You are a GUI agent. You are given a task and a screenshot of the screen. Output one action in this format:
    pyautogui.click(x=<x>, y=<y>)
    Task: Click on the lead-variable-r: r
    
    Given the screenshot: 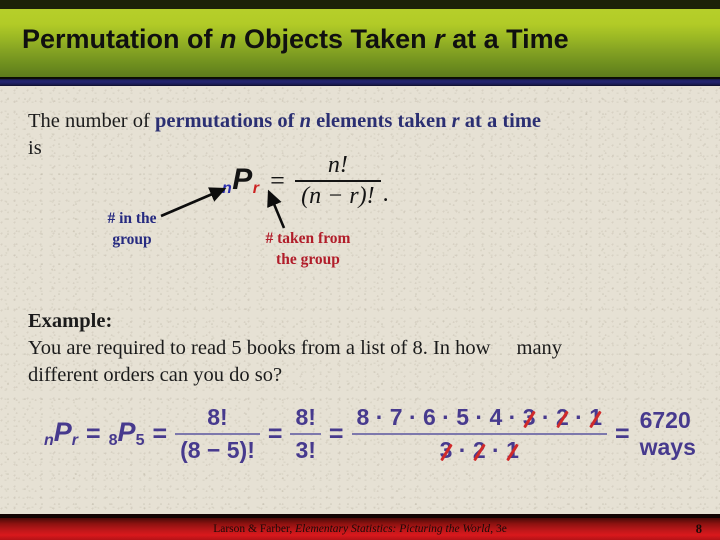 What is the action you would take?
    pyautogui.click(x=455, y=121)
    